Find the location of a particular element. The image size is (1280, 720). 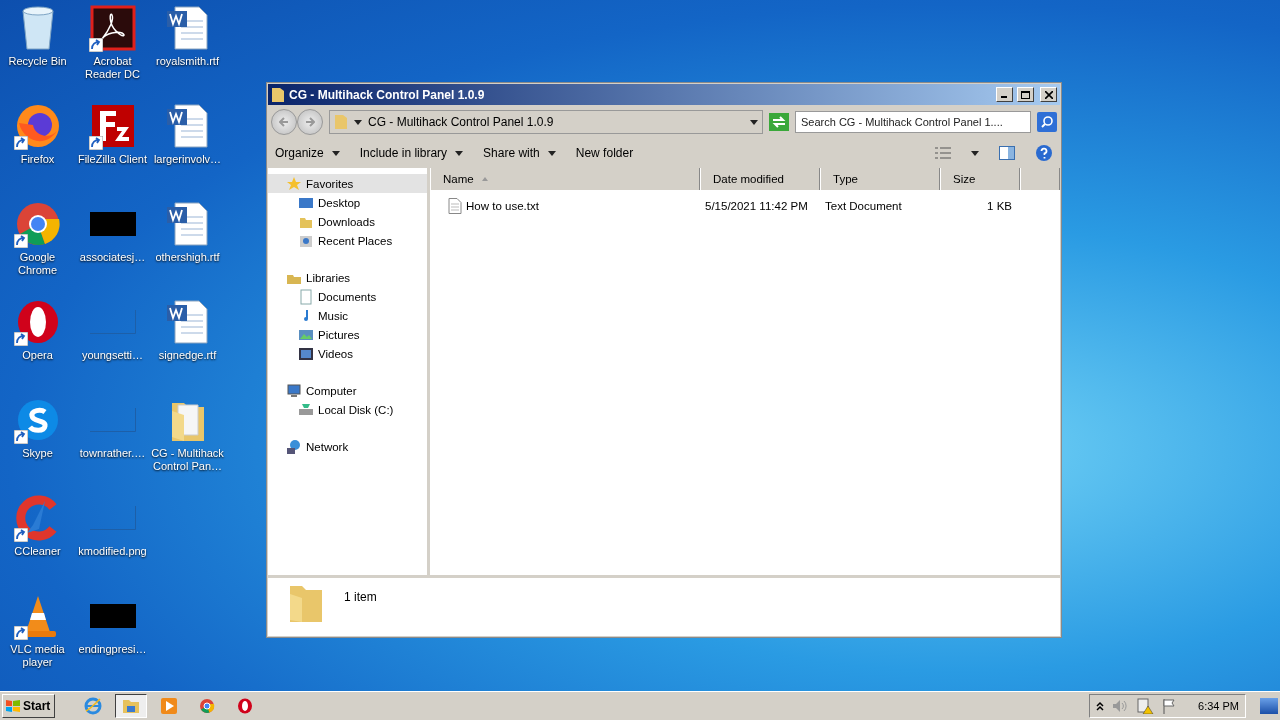

desktop-icon-label: royalsmith.rtf is located at coordinates (187, 61).